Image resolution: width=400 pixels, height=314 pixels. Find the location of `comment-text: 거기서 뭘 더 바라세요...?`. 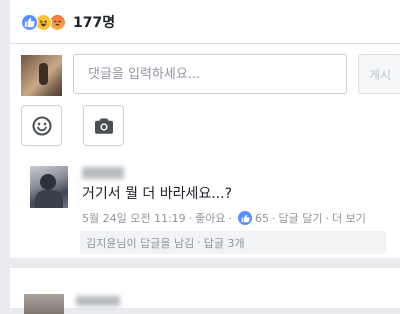

comment-text: 거기서 뭘 더 바라세요...? is located at coordinates (157, 194).